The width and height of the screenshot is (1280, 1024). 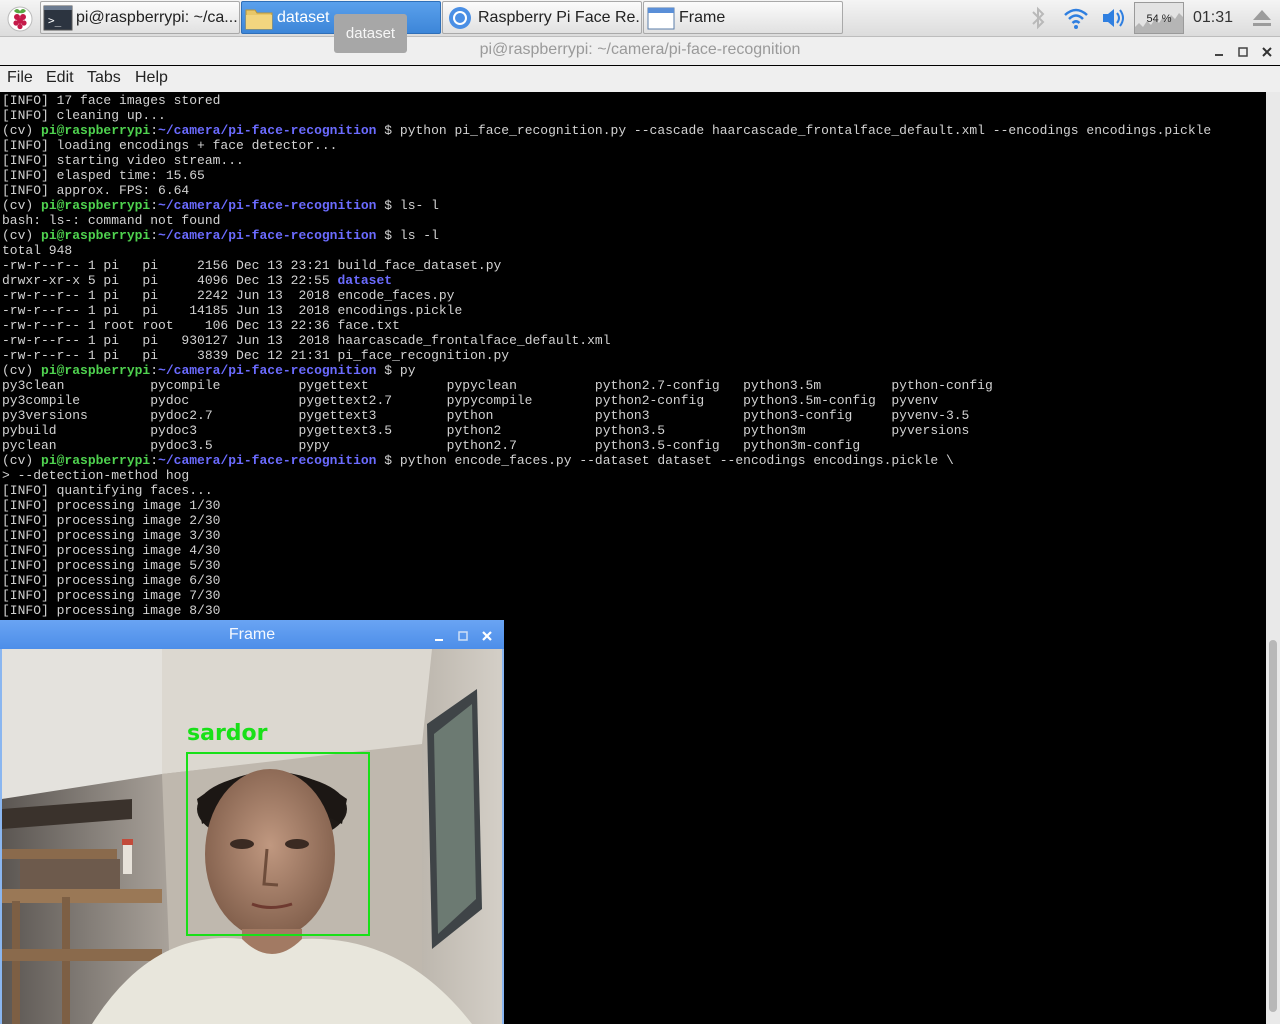 I want to click on terminal-text-segment: [INFO] processing image 1/30, so click(x=111, y=505).